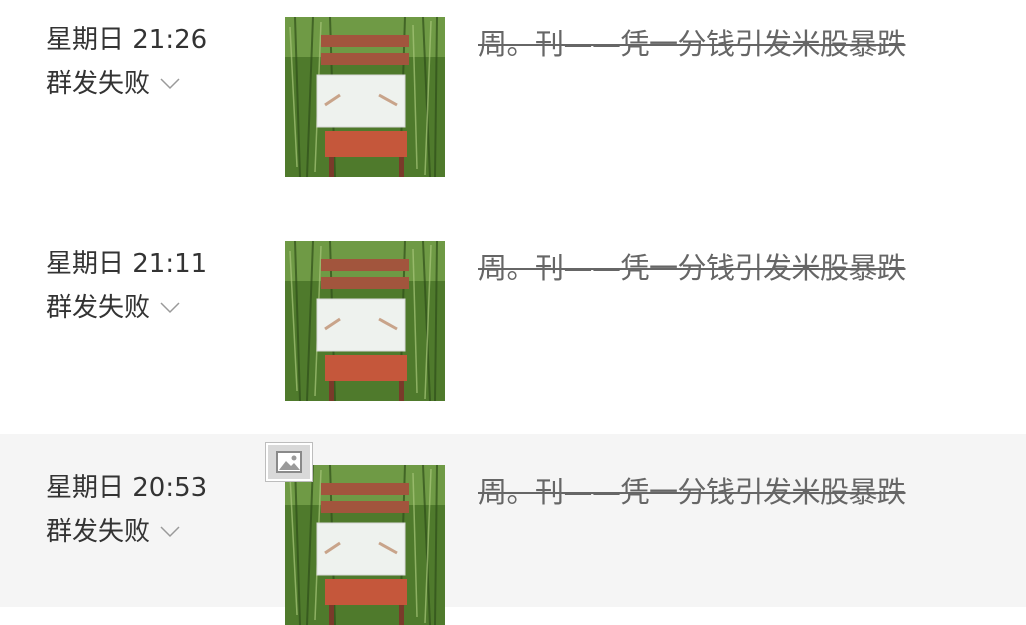 This screenshot has width=1026, height=625. I want to click on message-time: 星期日 20:53, so click(127, 488).